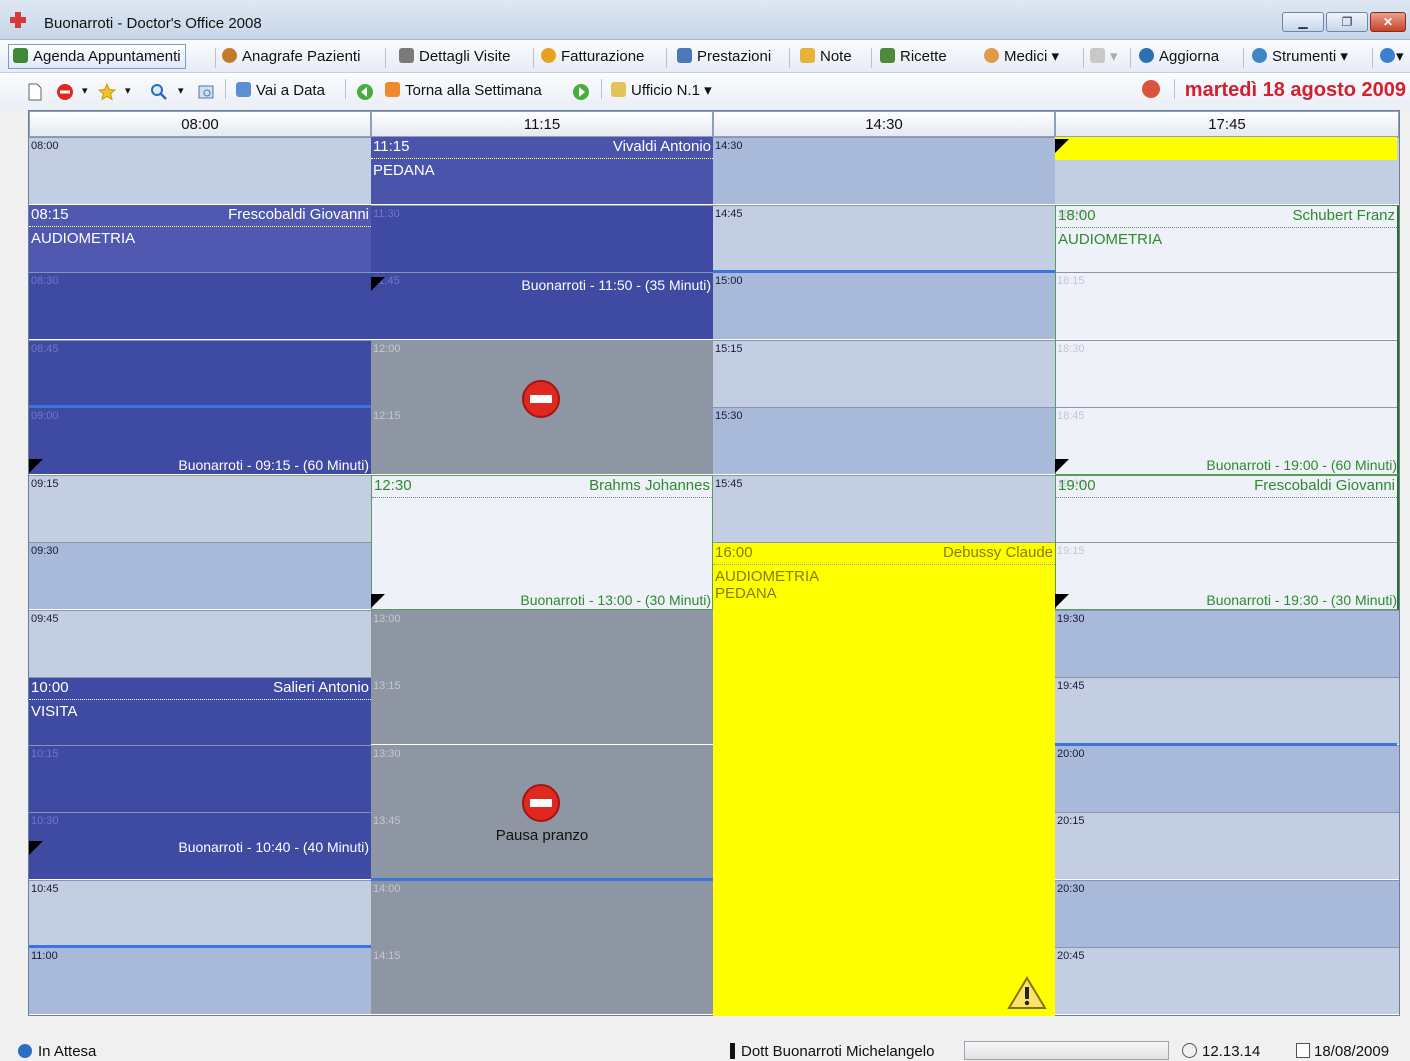 The height and width of the screenshot is (1061, 1410). Describe the element at coordinates (884, 305) in the screenshot. I see `time-slot: 15:00` at that location.